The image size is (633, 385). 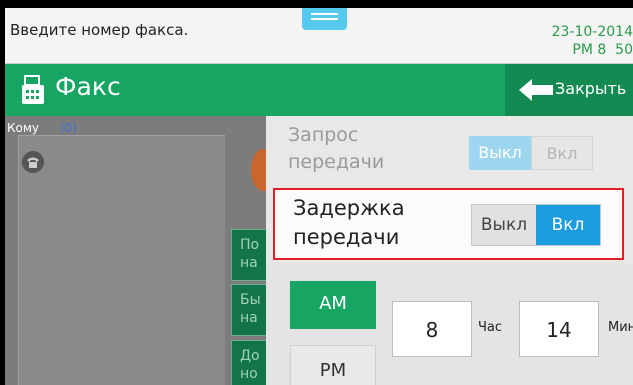 What do you see at coordinates (99, 30) in the screenshot?
I see `status-message: Введите номер факса.` at bounding box center [99, 30].